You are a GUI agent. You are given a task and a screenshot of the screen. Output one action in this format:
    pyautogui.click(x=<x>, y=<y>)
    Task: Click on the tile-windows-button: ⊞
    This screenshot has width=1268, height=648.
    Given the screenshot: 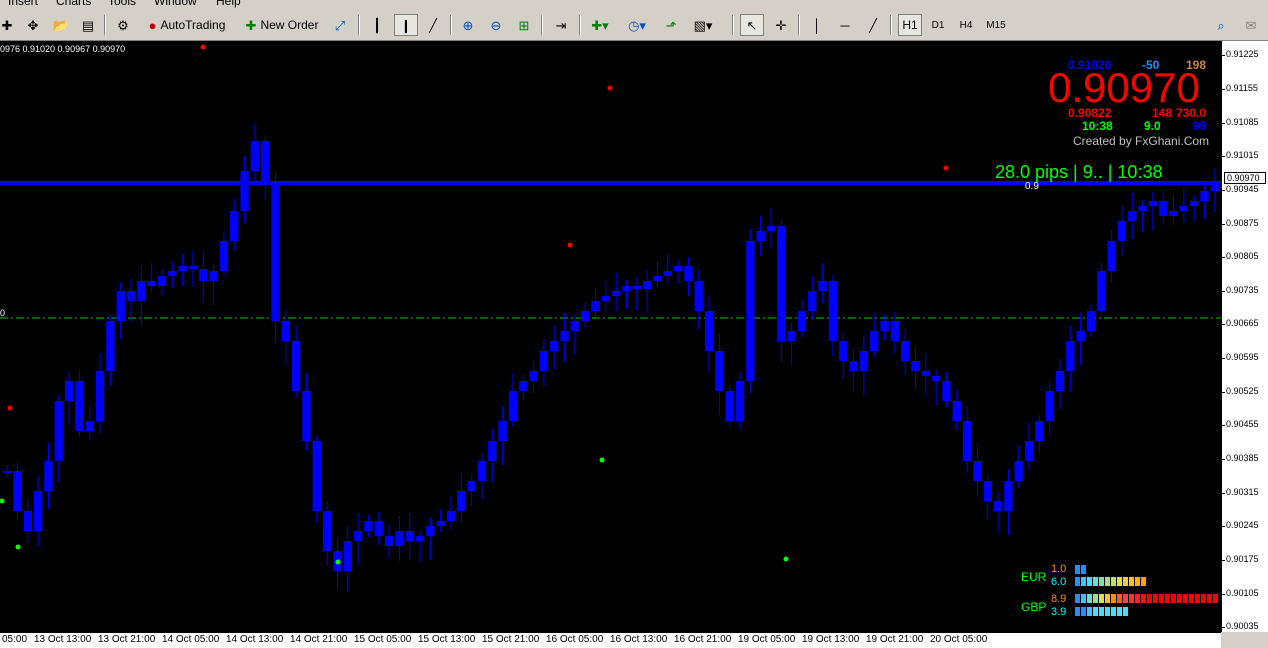 What is the action you would take?
    pyautogui.click(x=524, y=25)
    